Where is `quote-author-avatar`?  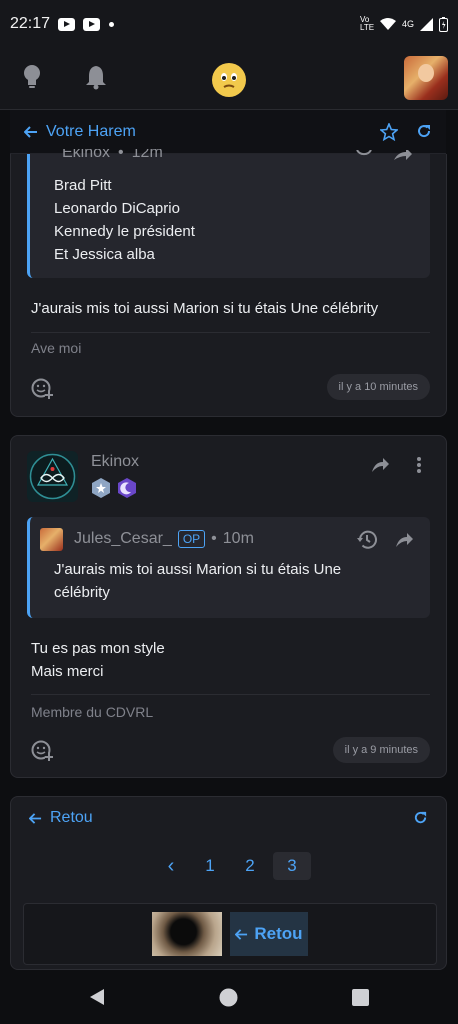 quote-author-avatar is located at coordinates (51, 539).